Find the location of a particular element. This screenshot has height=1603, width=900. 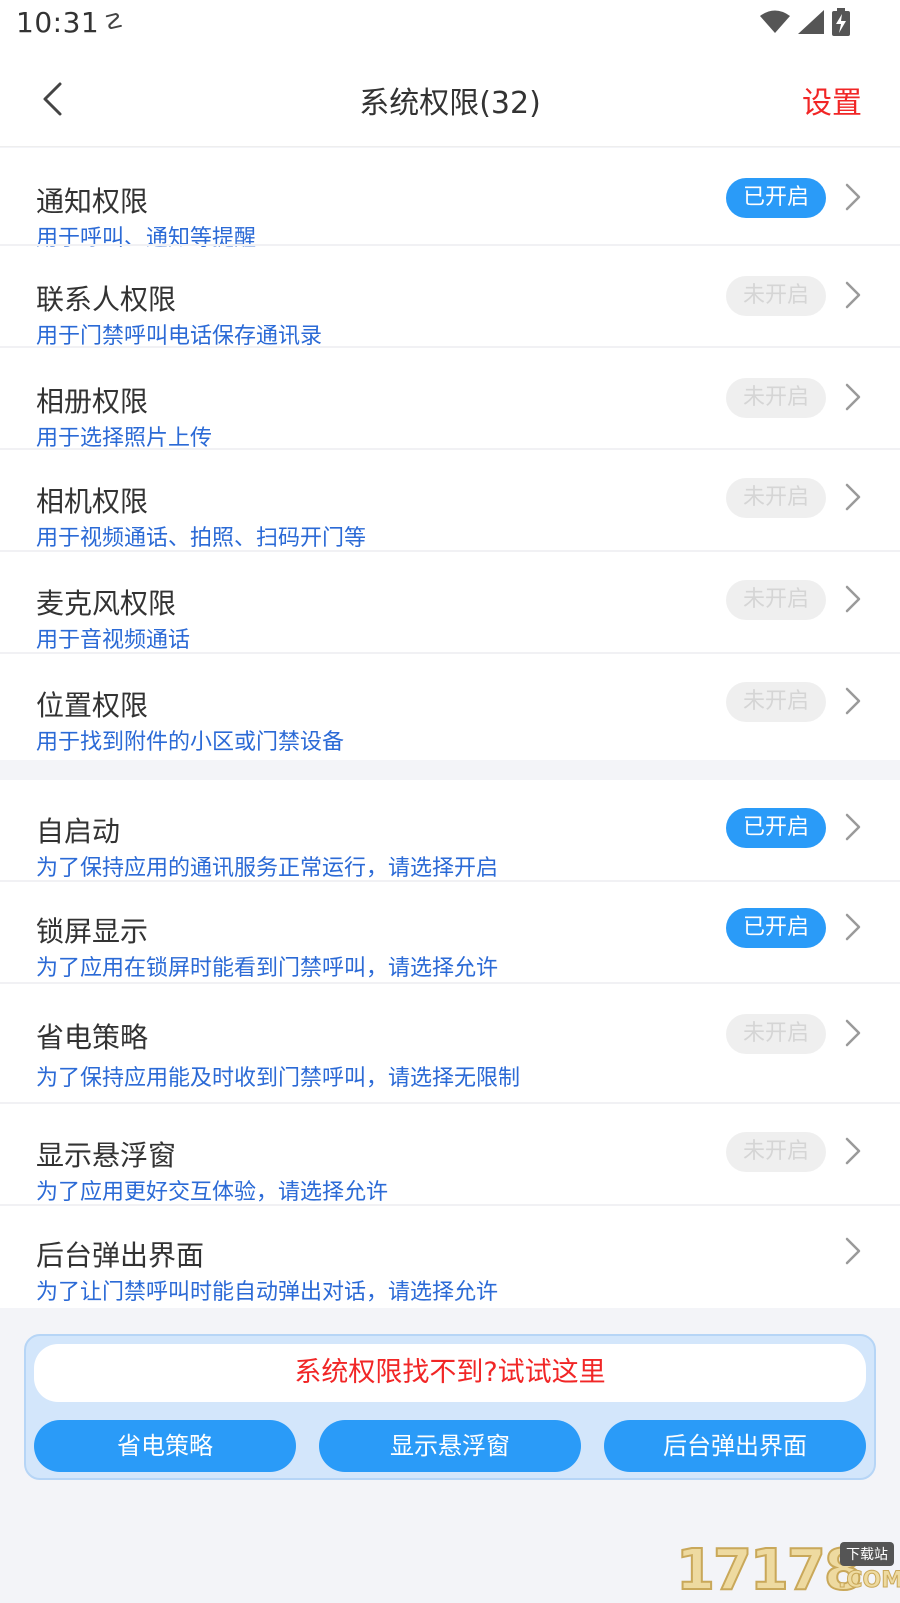

watermark-digits: 17178 is located at coordinates (769, 1570).